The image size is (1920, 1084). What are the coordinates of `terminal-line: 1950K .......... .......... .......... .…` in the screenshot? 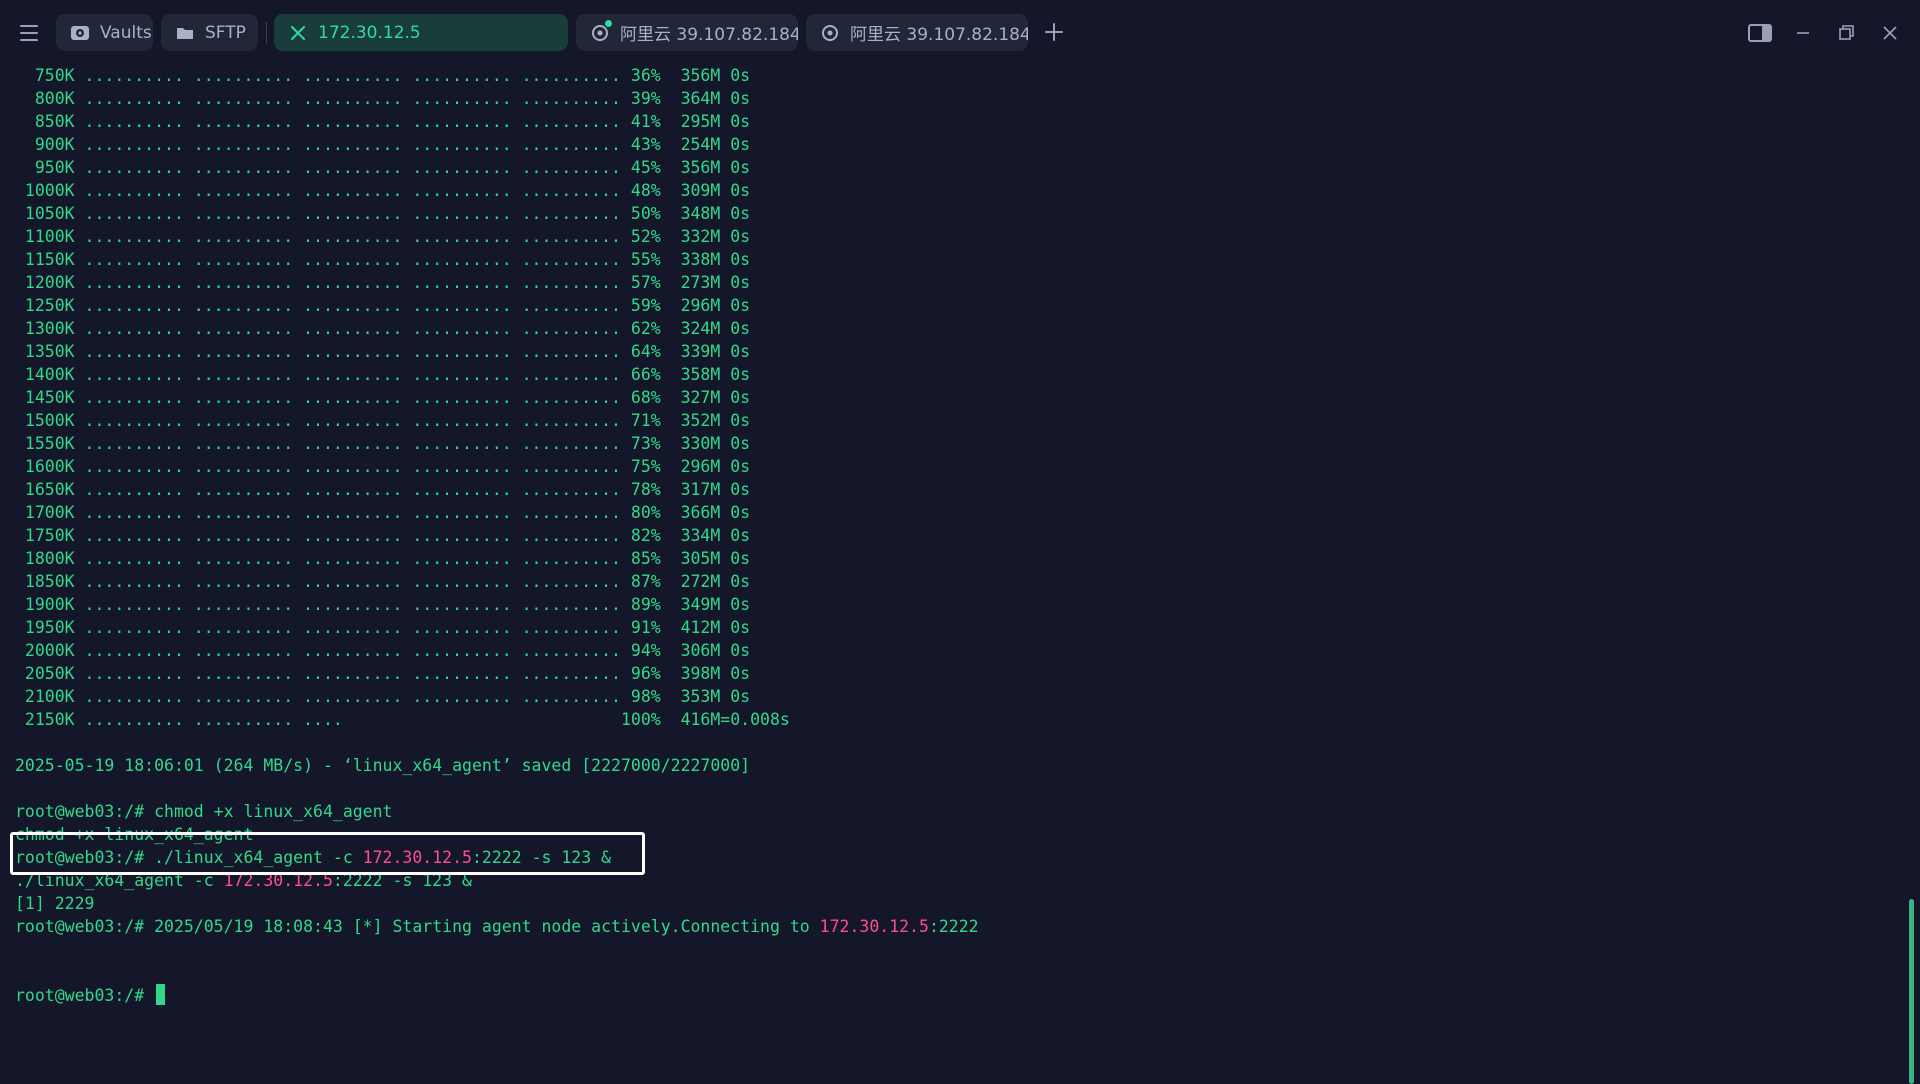 It's located at (497, 627).